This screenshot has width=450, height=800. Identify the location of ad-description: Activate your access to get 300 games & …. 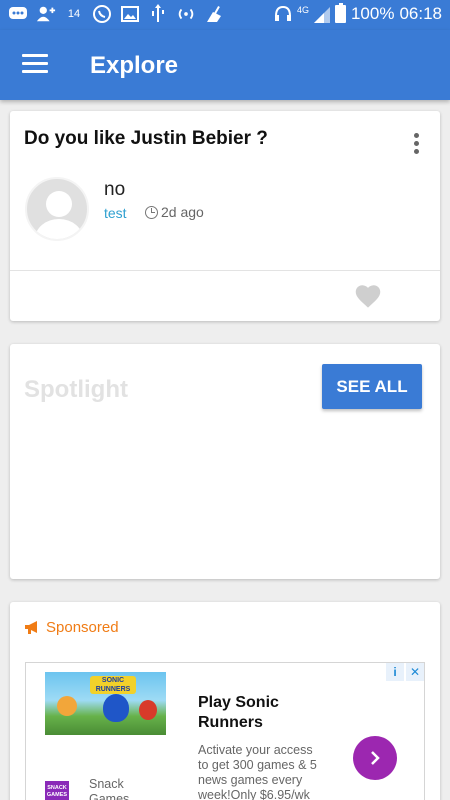
(257, 771).